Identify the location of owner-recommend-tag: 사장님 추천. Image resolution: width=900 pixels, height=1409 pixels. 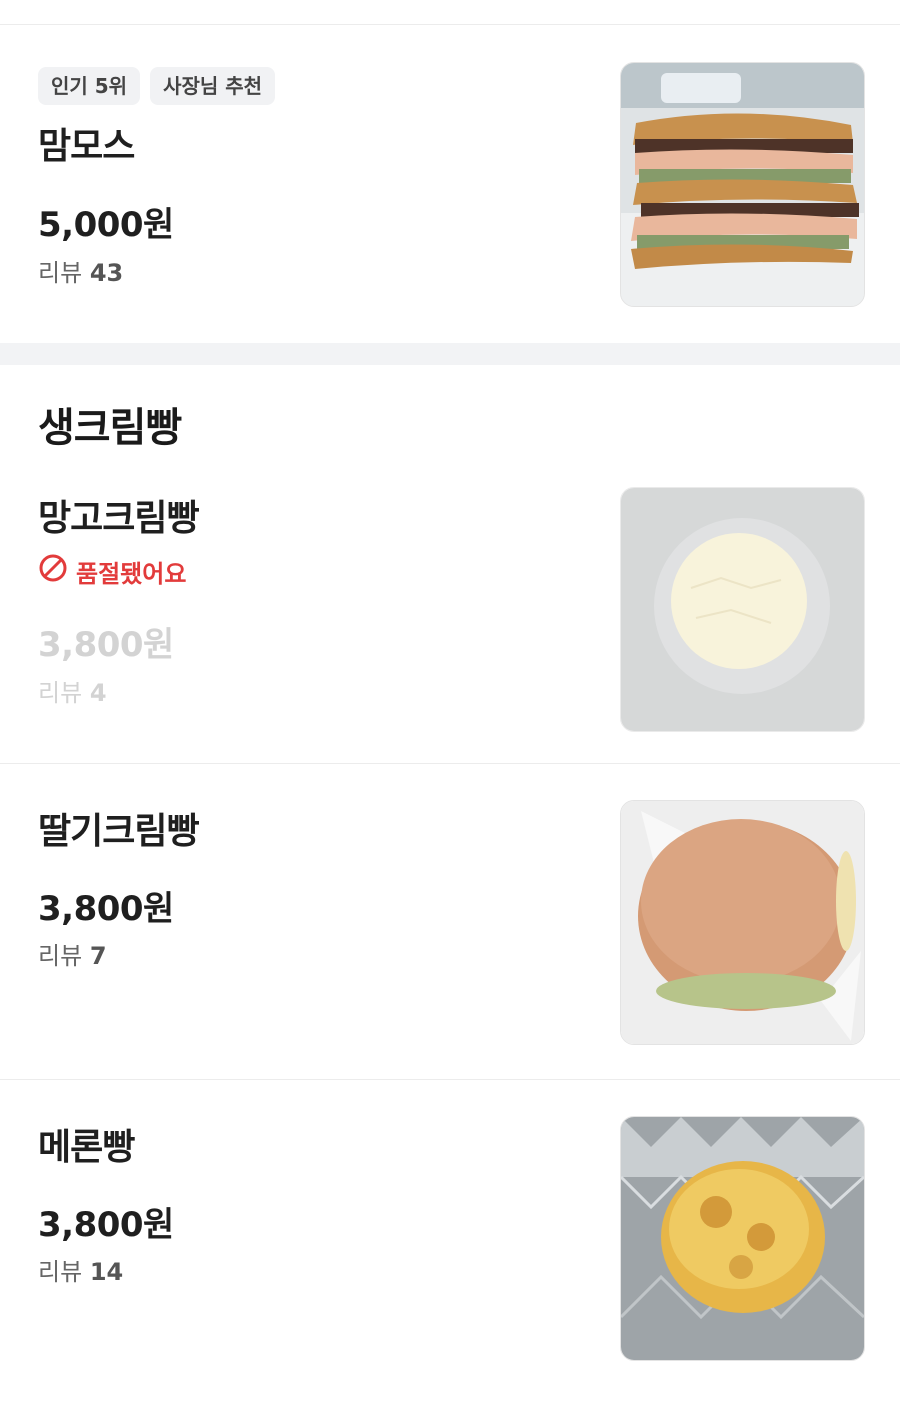
(213, 86).